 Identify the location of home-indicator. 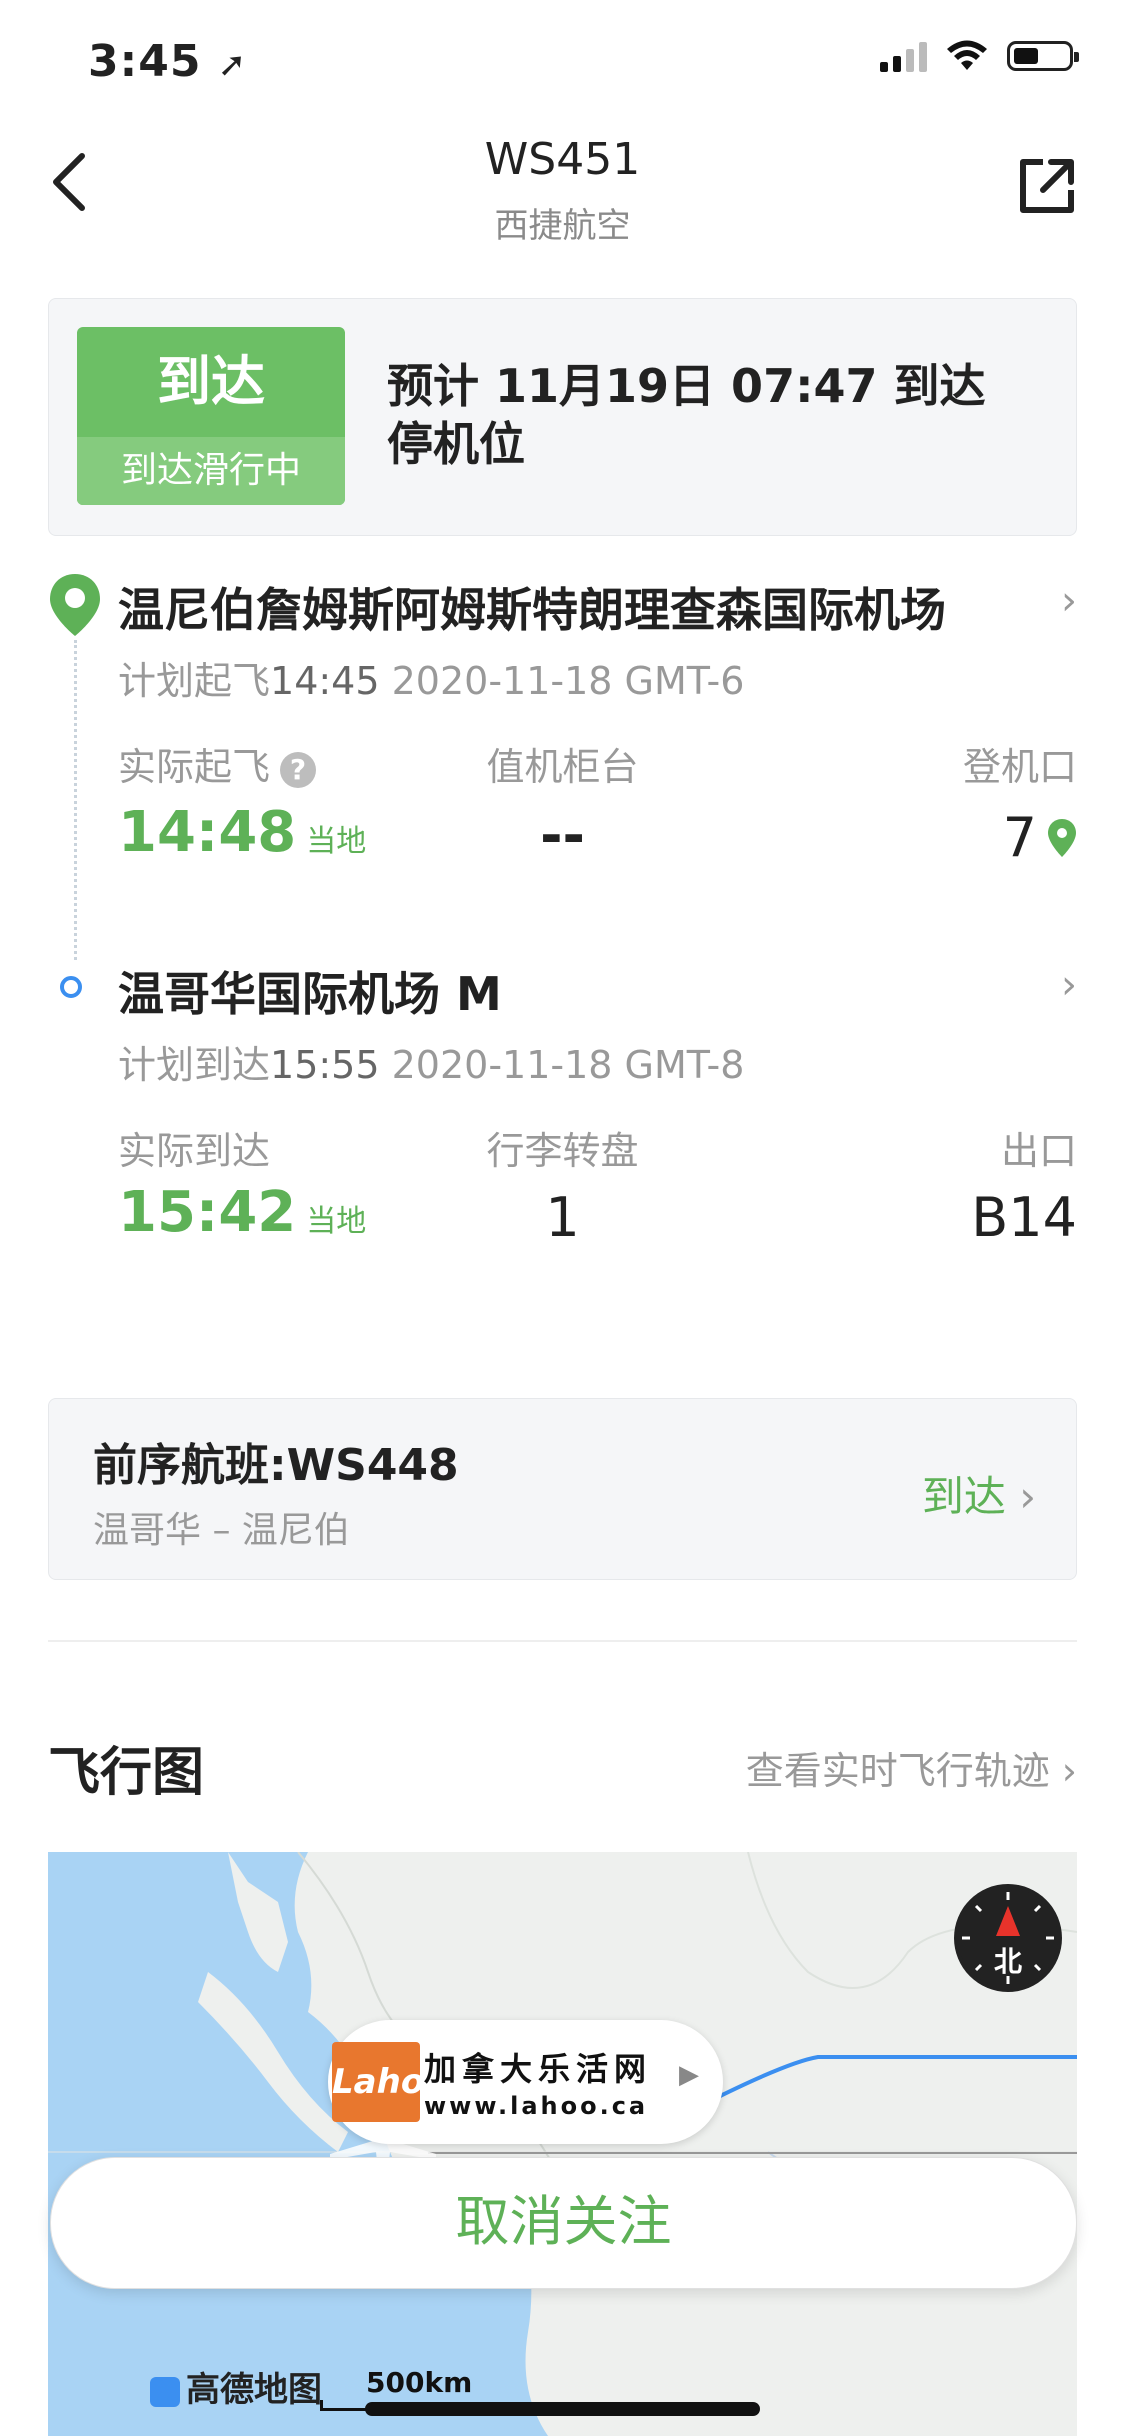
(562, 2409).